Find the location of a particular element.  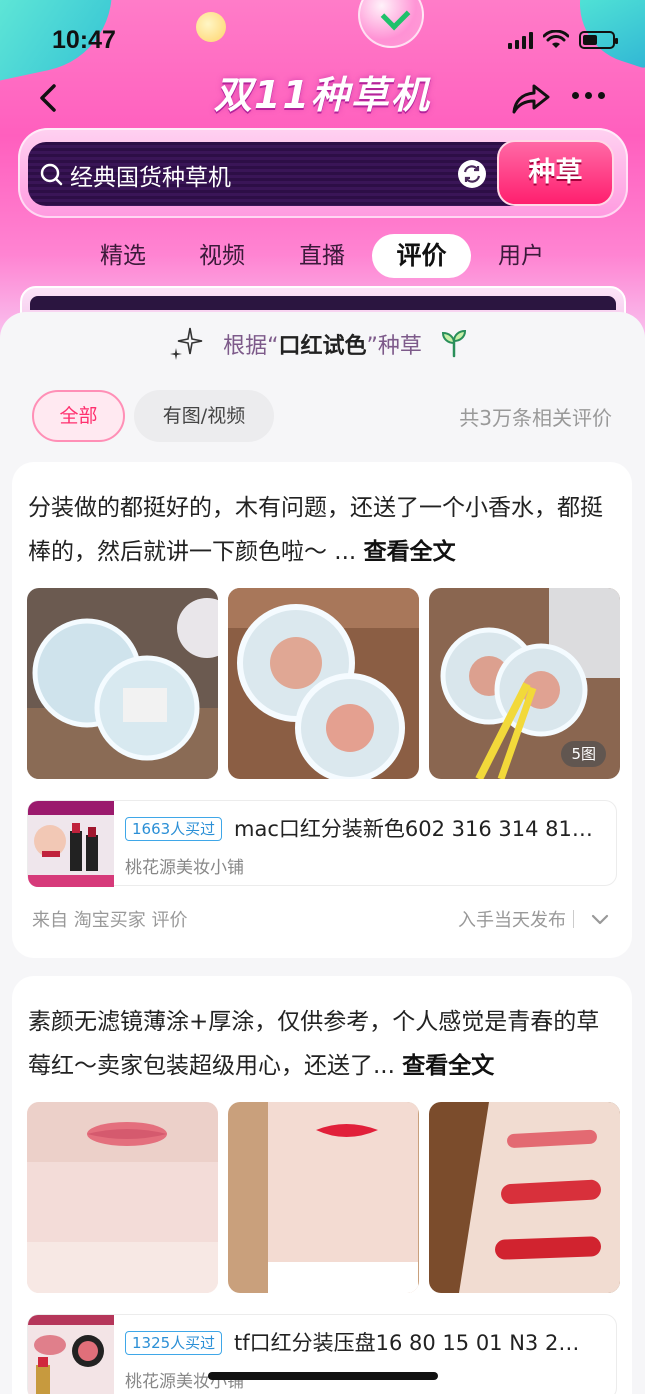

filter-media-button: 有图/视频 is located at coordinates (204, 416).